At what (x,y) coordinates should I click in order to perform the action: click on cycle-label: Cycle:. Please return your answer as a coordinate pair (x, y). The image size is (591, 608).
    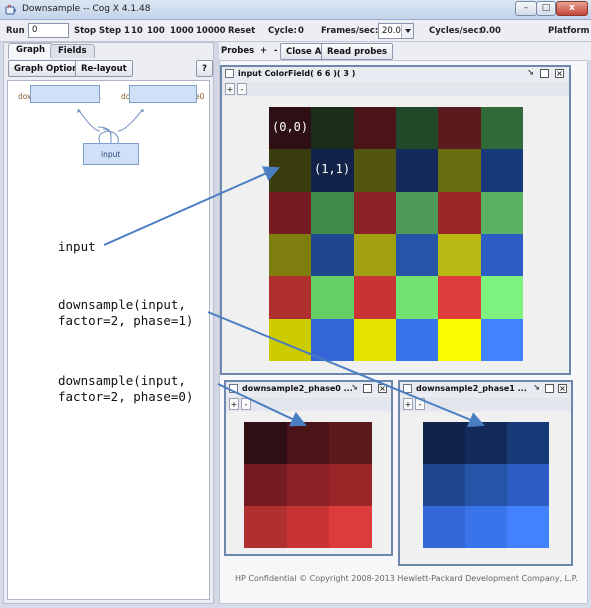
    Looking at the image, I should click on (282, 31).